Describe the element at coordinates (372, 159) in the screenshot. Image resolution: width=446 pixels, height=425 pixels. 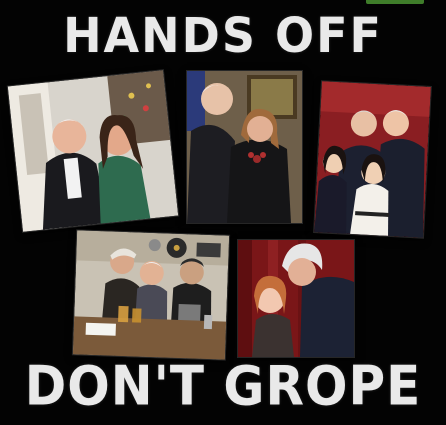
I see `photo-children-group` at that location.